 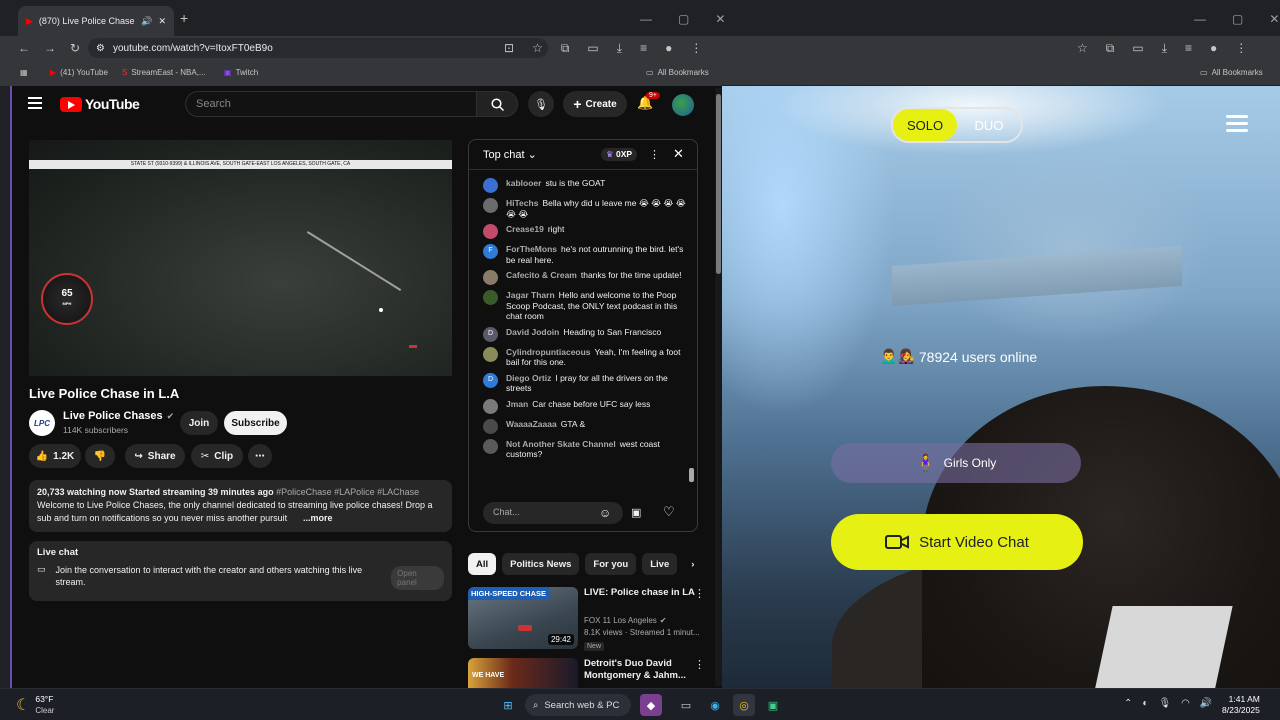 I want to click on hamburger-menu-icon, so click(x=1237, y=124).